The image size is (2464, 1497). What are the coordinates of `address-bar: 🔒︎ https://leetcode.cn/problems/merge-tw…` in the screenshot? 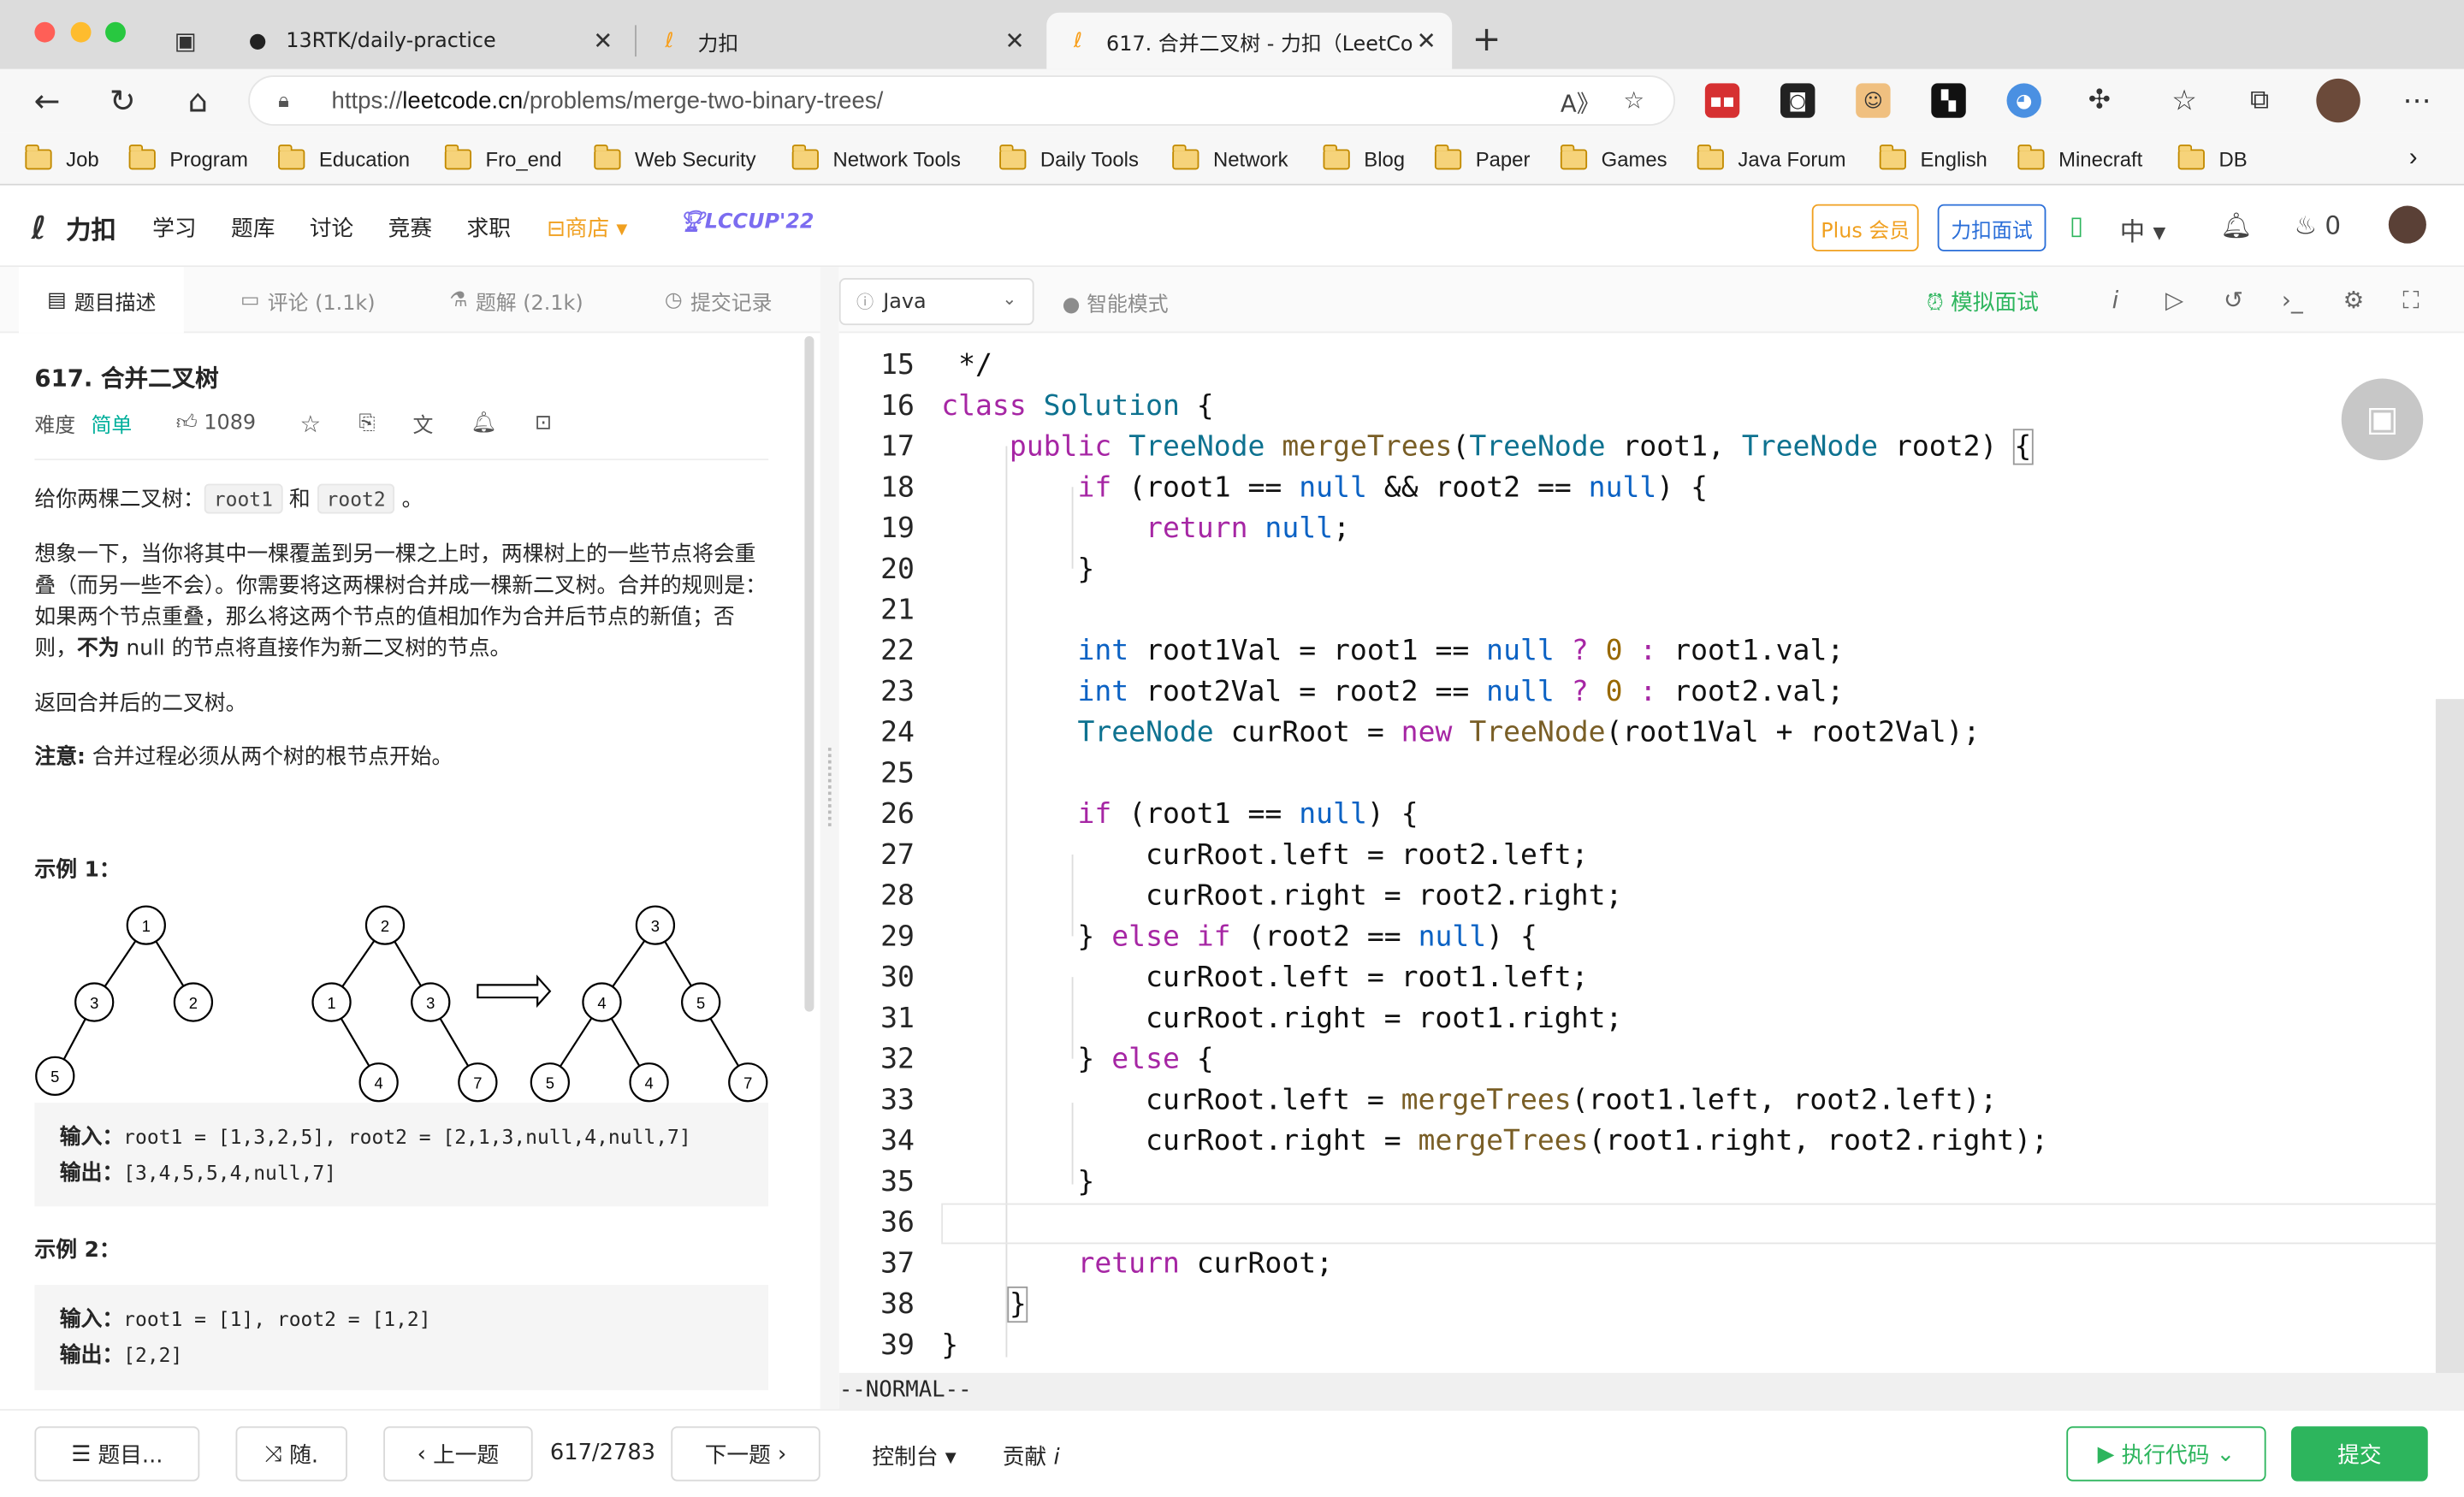 It's located at (961, 100).